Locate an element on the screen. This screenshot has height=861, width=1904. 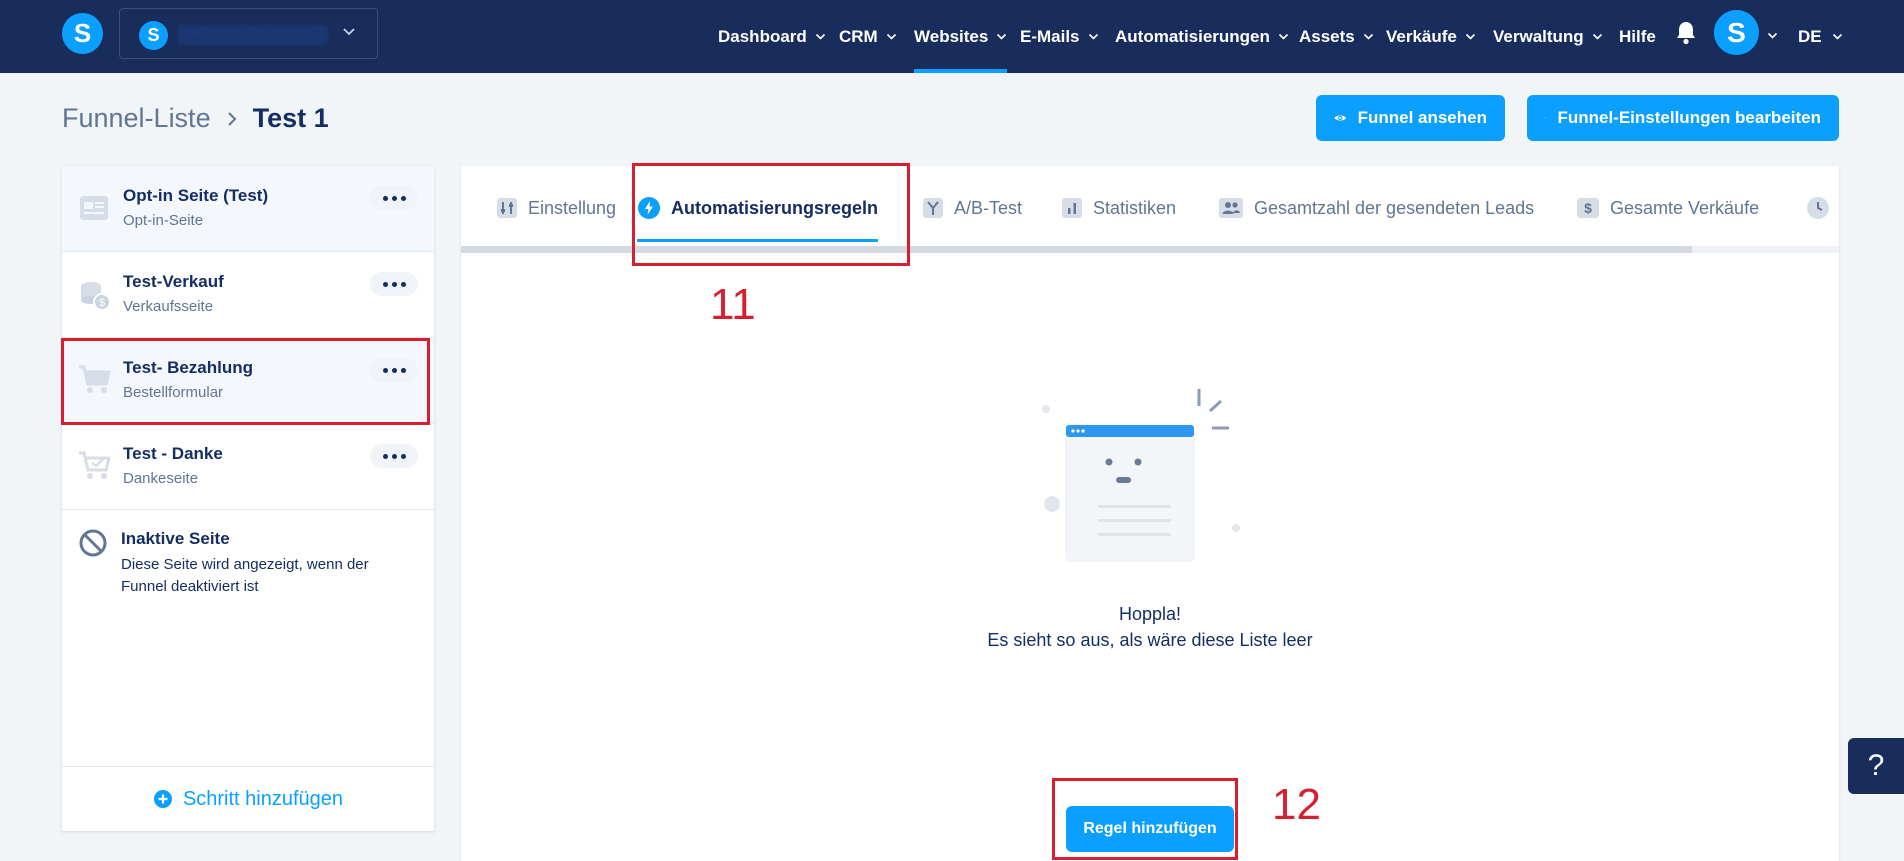
chevron-right-icon is located at coordinates (232, 119).